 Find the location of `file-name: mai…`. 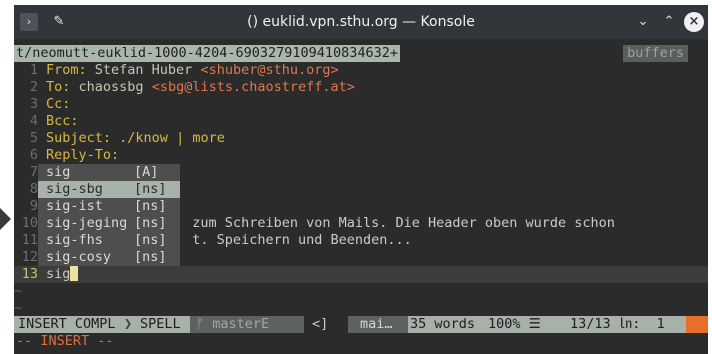

file-name: mai… is located at coordinates (378, 324).